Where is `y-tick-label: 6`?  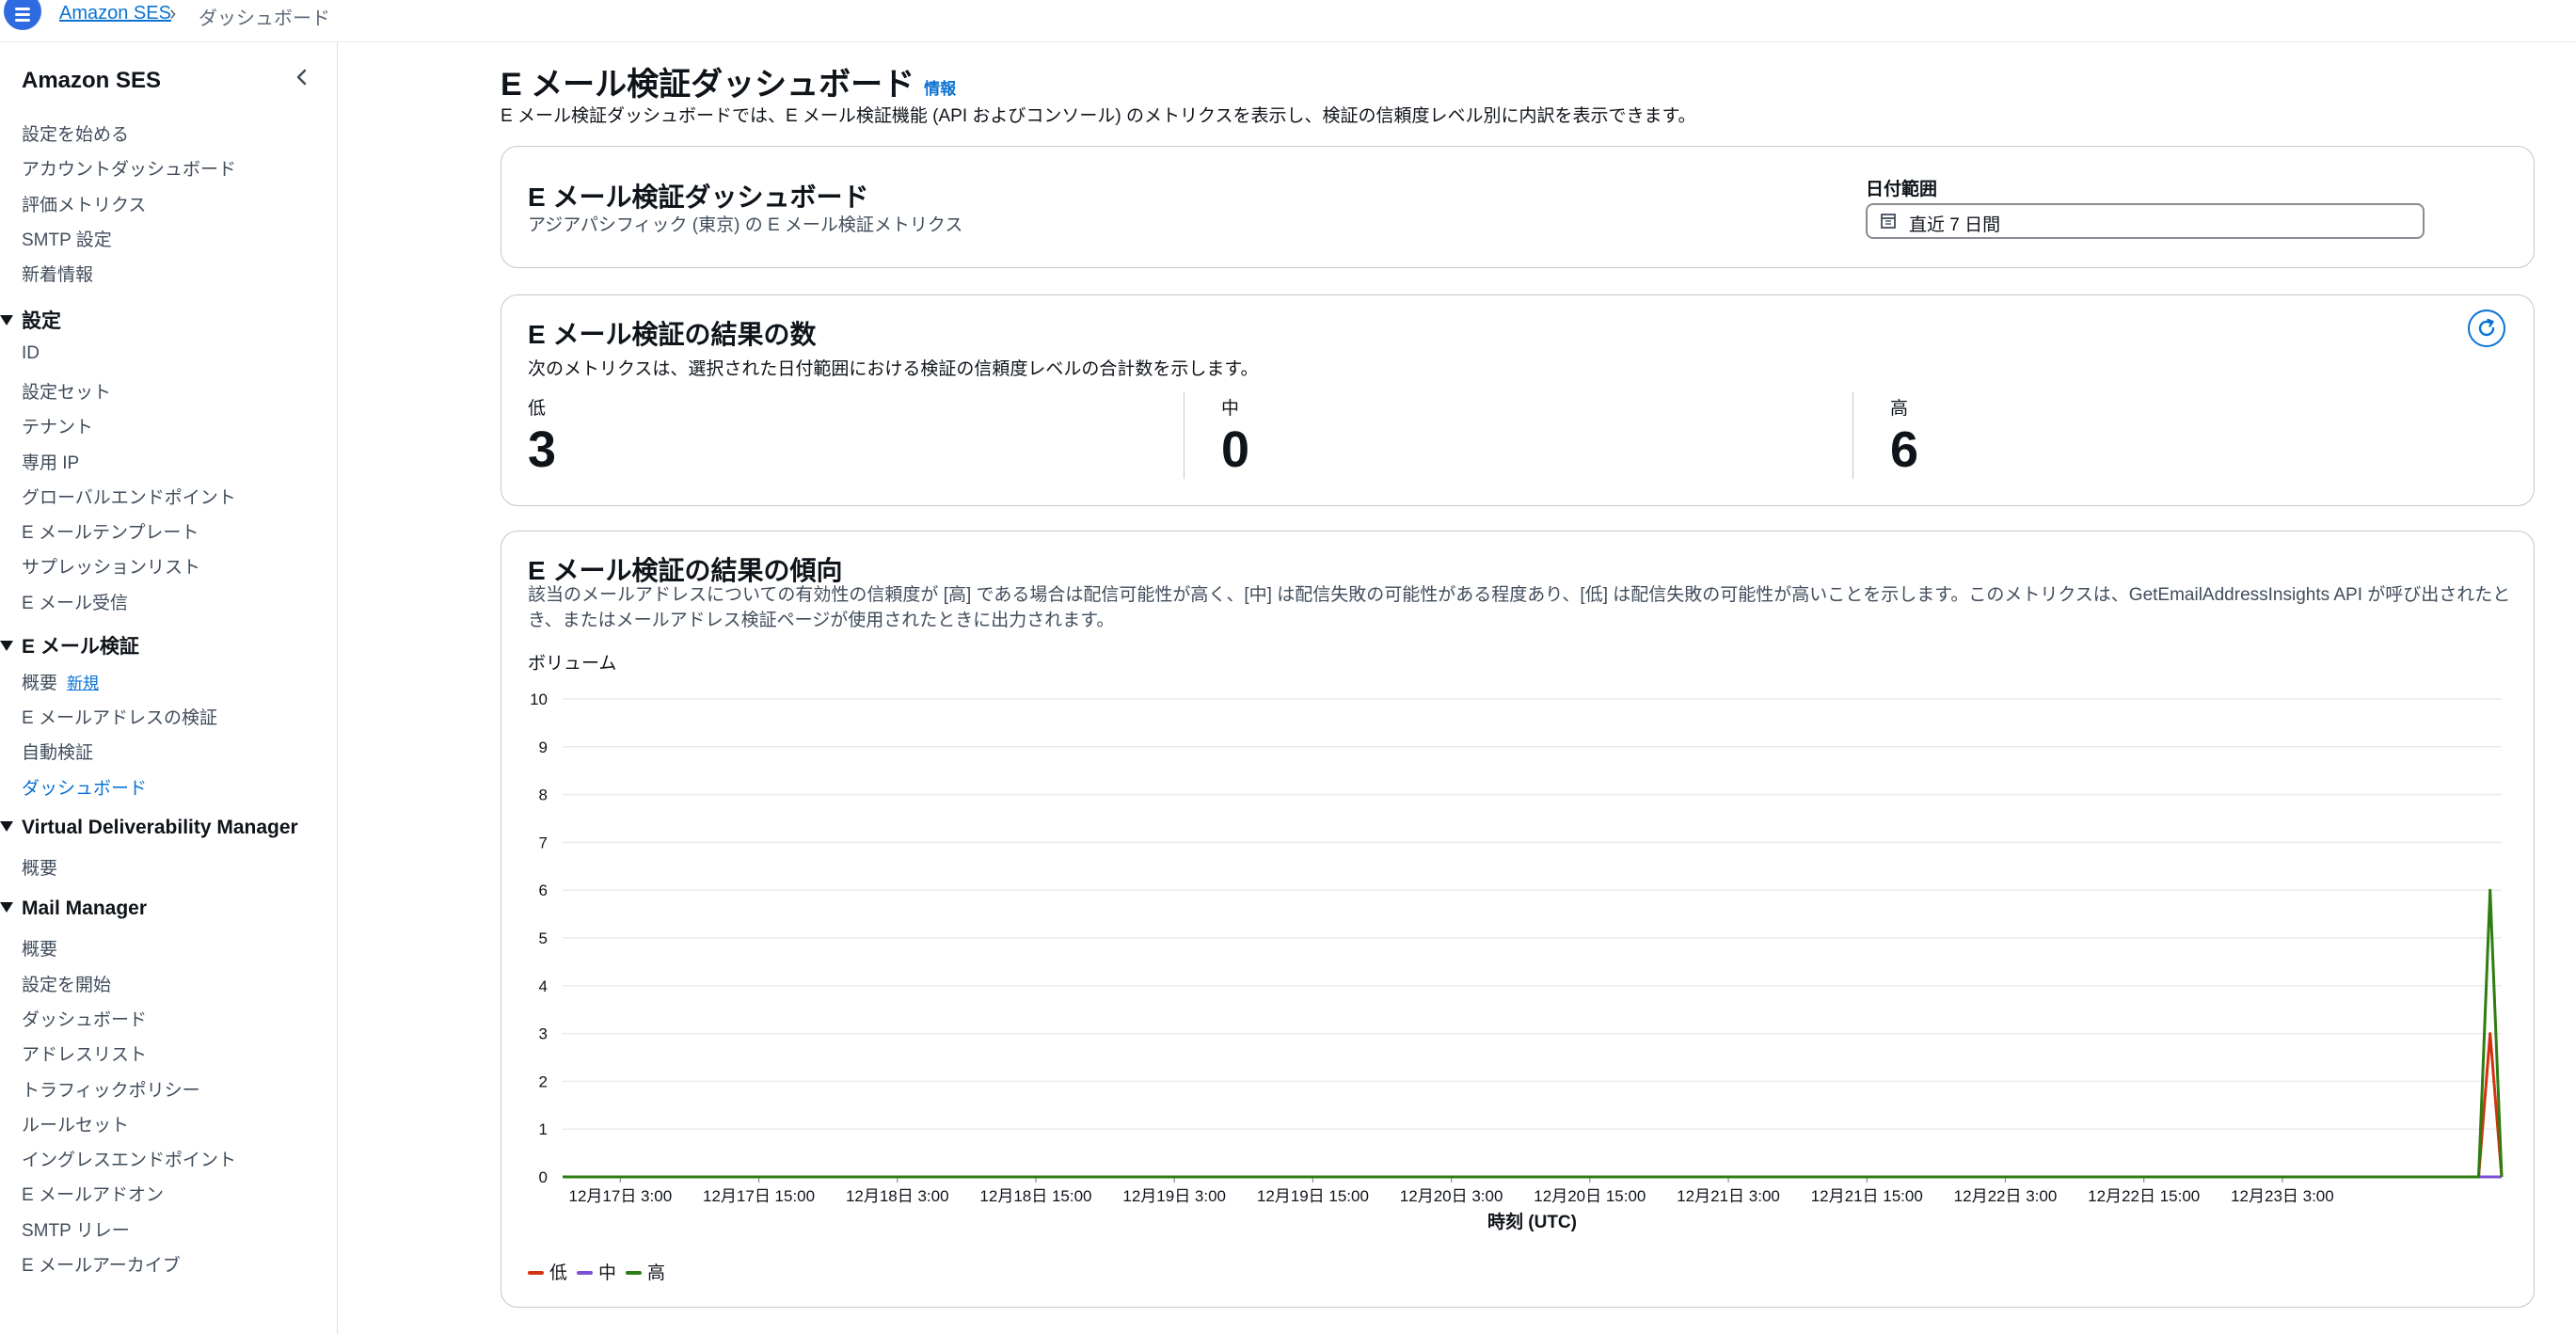 y-tick-label: 6 is located at coordinates (544, 890).